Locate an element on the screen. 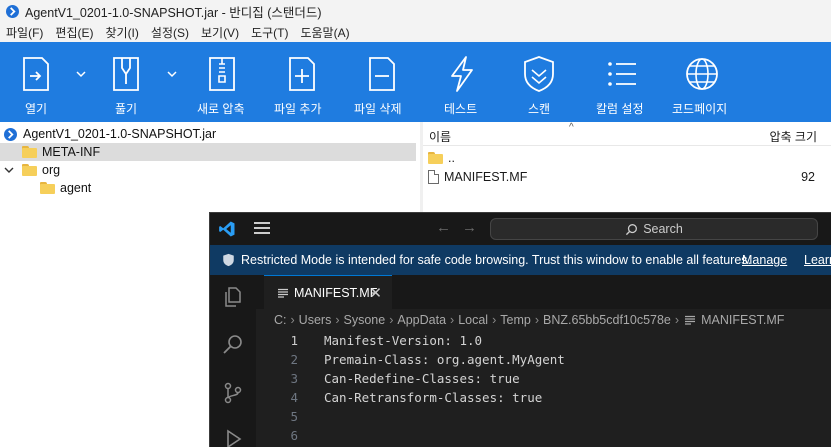 The image size is (831, 447). breadcrumb-item: C: is located at coordinates (280, 320).